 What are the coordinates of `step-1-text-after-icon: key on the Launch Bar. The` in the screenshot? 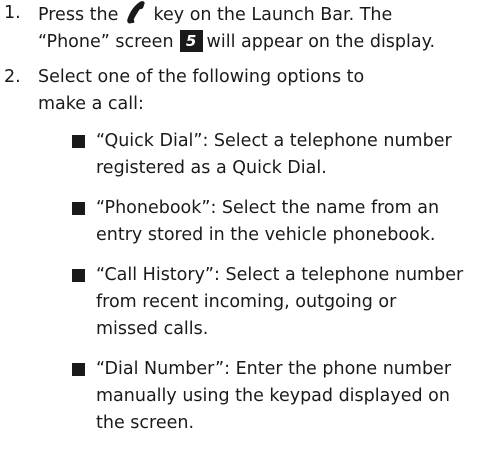 It's located at (273, 15).